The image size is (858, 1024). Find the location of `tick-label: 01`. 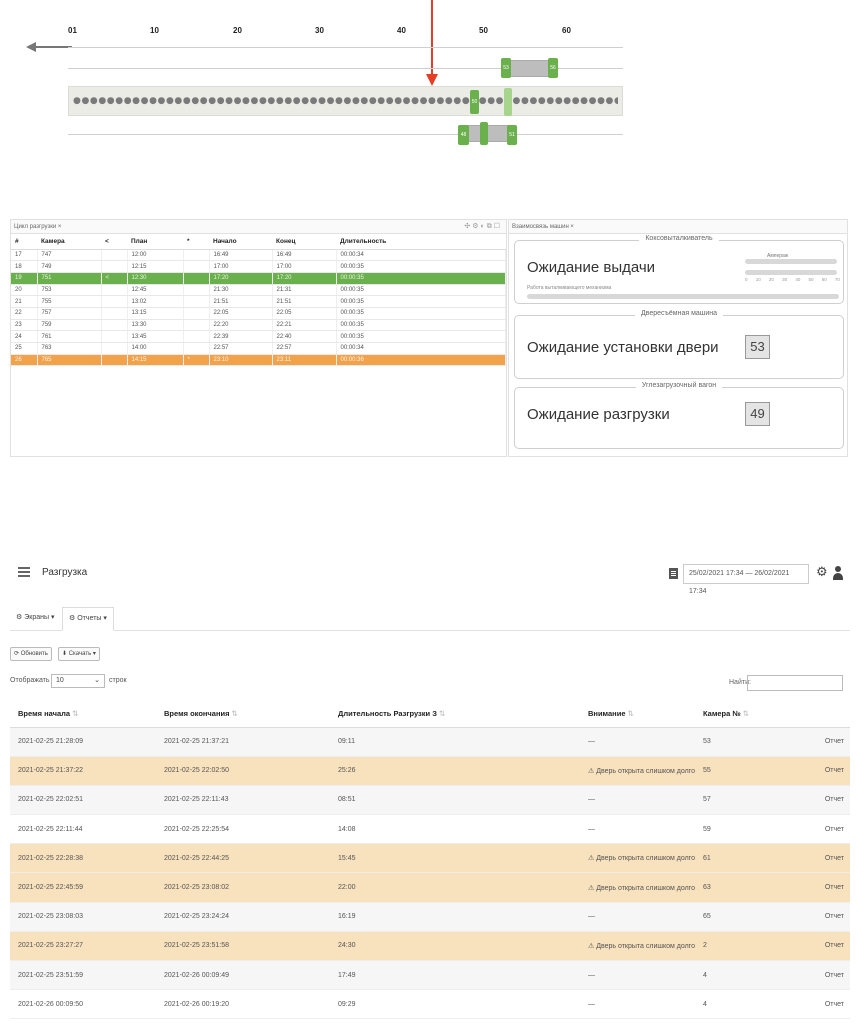

tick-label: 01 is located at coordinates (72, 30).